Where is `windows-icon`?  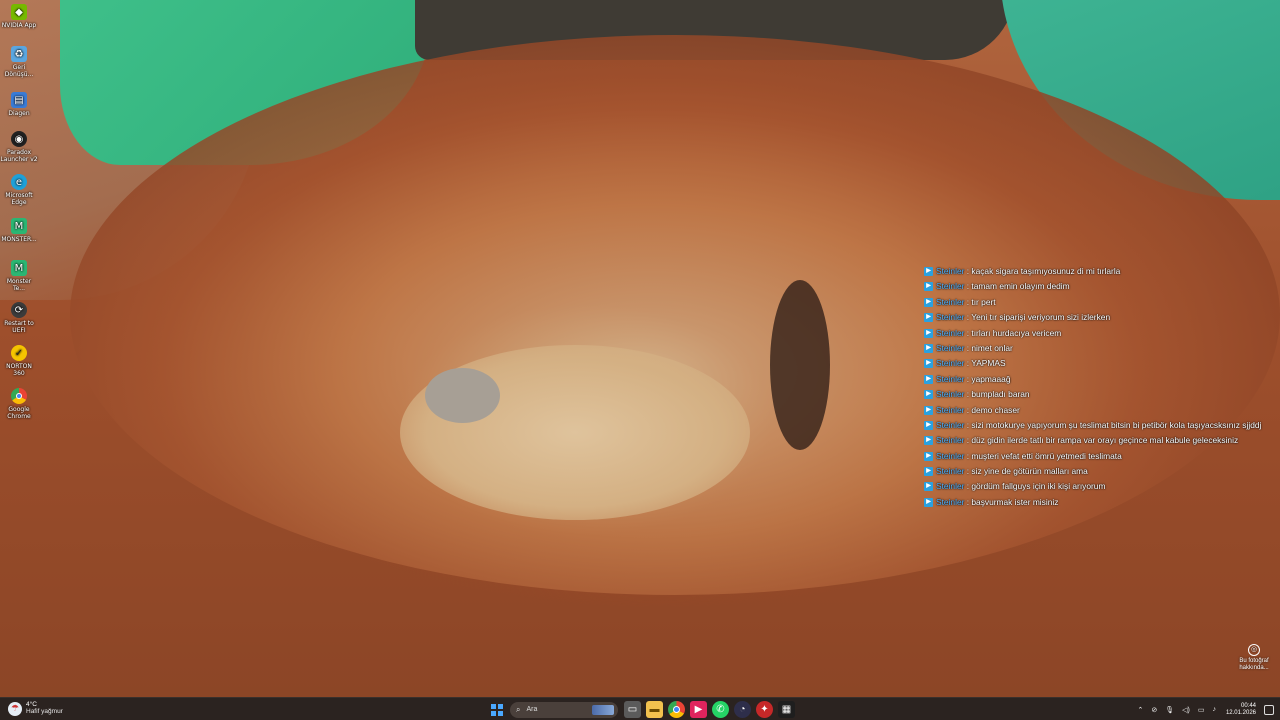
windows-icon is located at coordinates (496, 709).